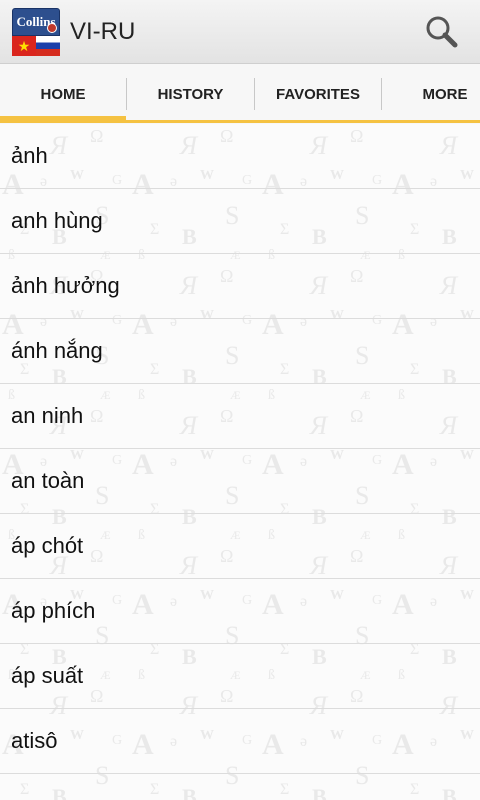 This screenshot has height=800, width=480. I want to click on russia-flag-icon, so click(48, 46).